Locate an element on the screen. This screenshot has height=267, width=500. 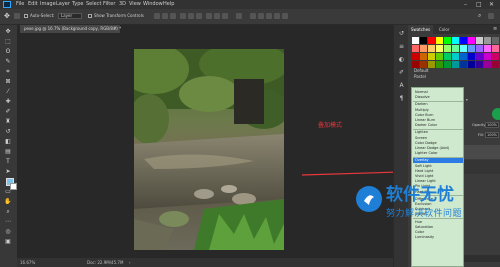
layer-row is located at coordinates (482, 167).